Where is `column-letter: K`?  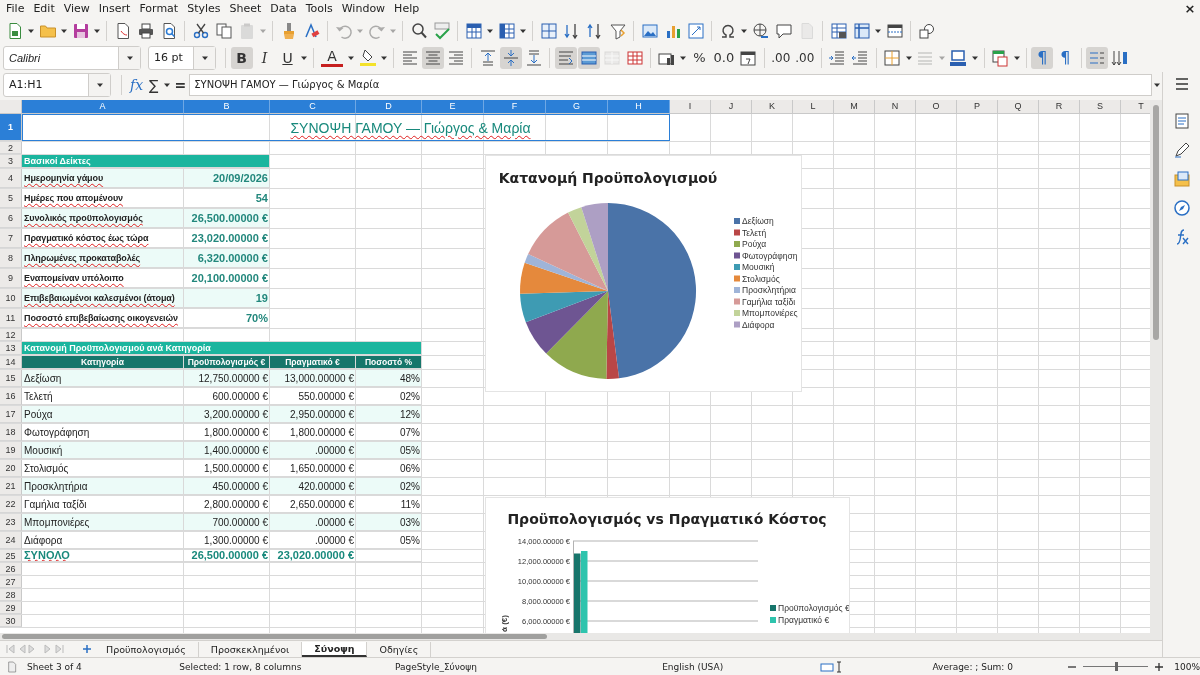 column-letter: K is located at coordinates (772, 107).